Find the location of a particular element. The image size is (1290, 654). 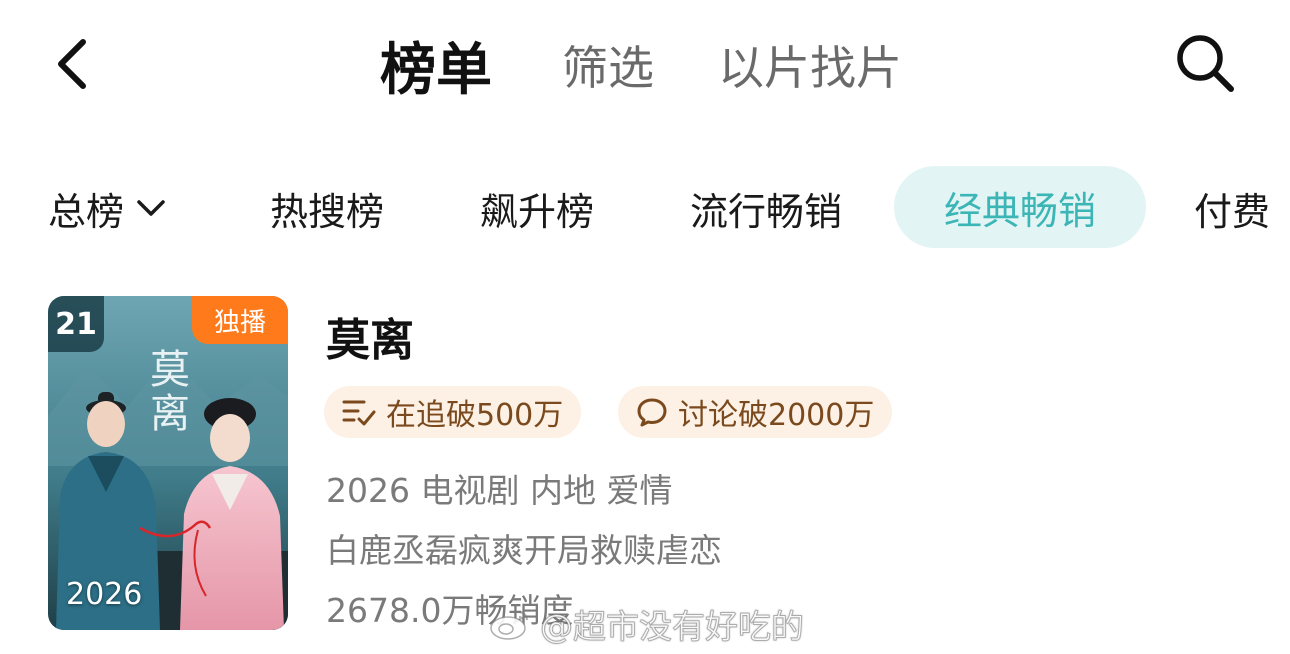

back-button is located at coordinates (72, 64).